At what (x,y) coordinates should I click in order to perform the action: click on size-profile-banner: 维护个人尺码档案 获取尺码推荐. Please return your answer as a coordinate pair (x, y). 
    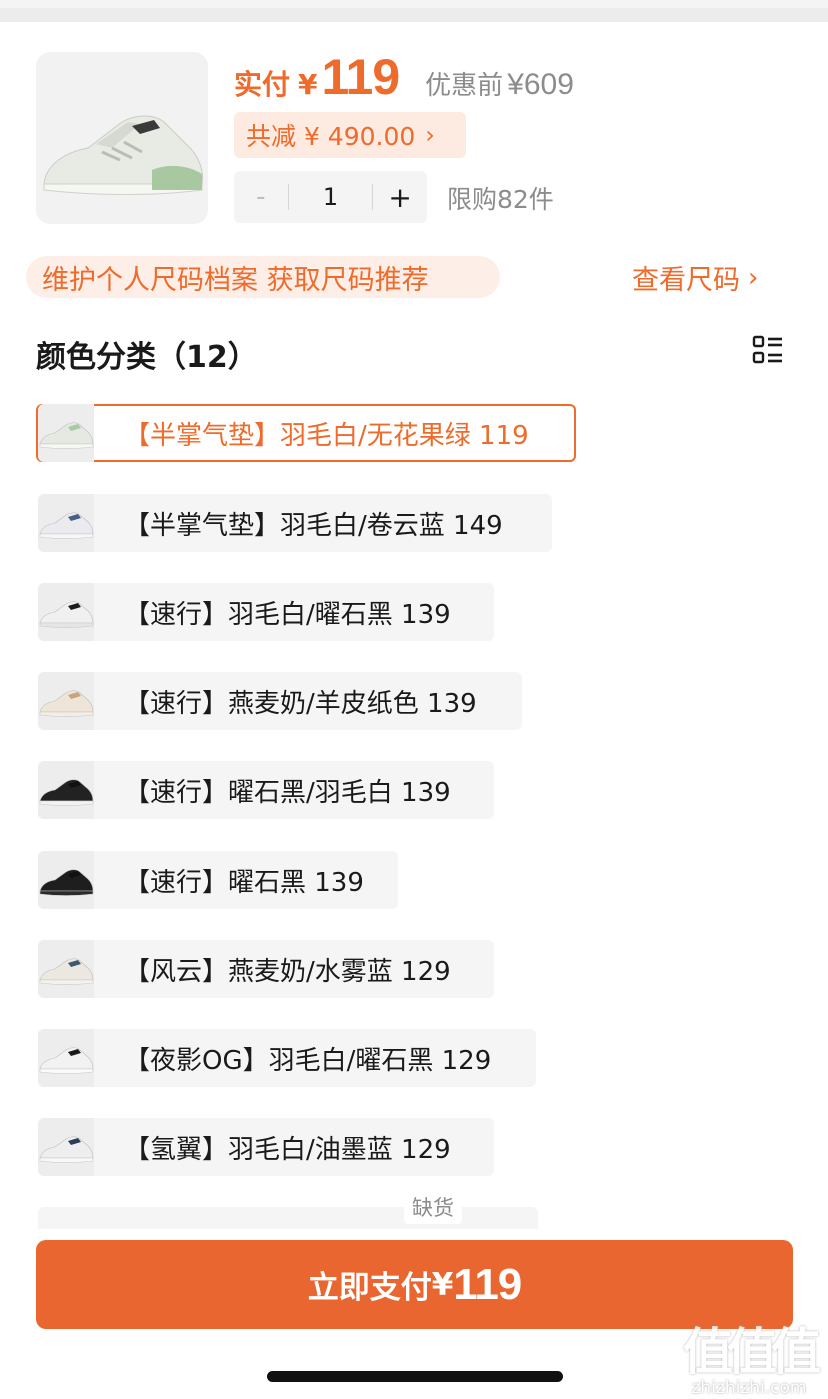
    Looking at the image, I should click on (263, 277).